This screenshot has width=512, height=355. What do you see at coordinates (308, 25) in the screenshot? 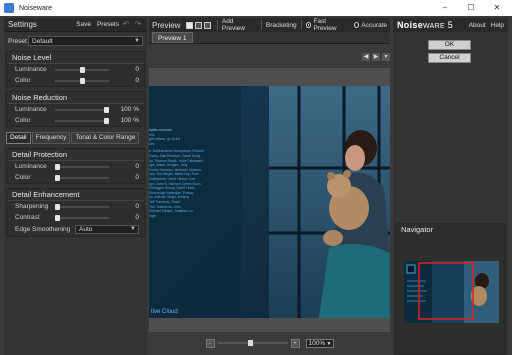
I see `fast-preview-radio` at bounding box center [308, 25].